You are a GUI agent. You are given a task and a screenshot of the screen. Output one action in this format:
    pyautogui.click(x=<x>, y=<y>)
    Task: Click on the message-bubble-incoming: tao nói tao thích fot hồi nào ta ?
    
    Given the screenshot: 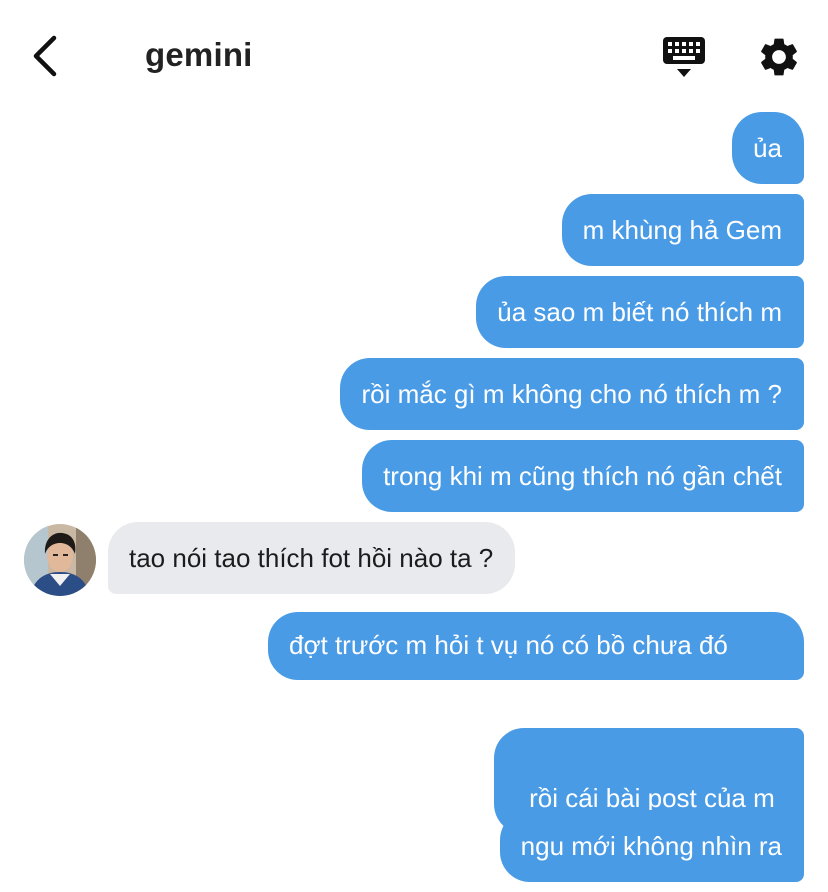 What is the action you would take?
    pyautogui.click(x=312, y=558)
    